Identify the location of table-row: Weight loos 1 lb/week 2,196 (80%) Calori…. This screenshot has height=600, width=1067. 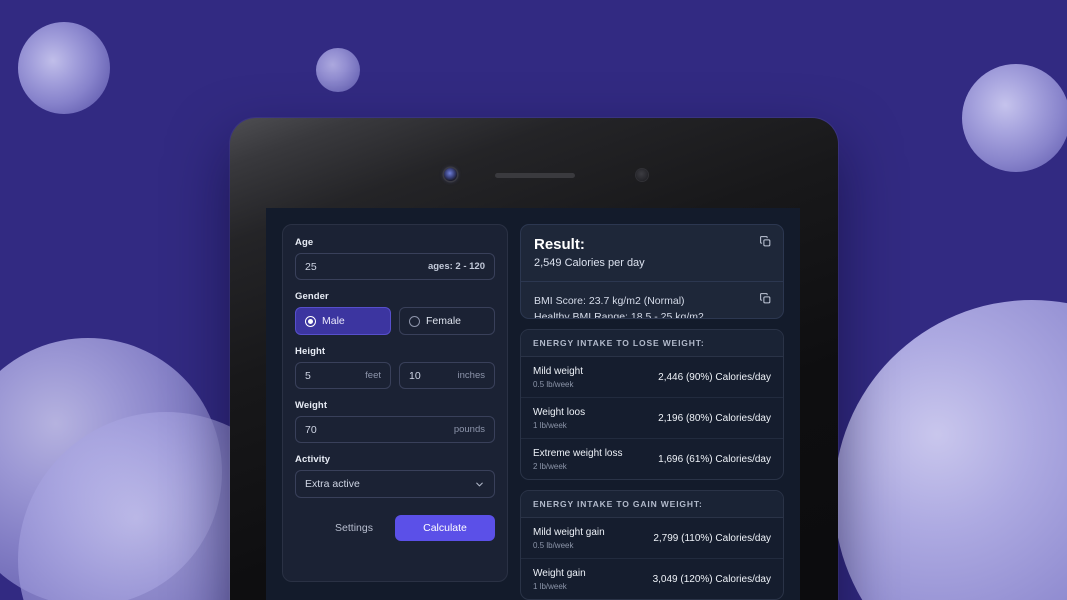
(652, 418).